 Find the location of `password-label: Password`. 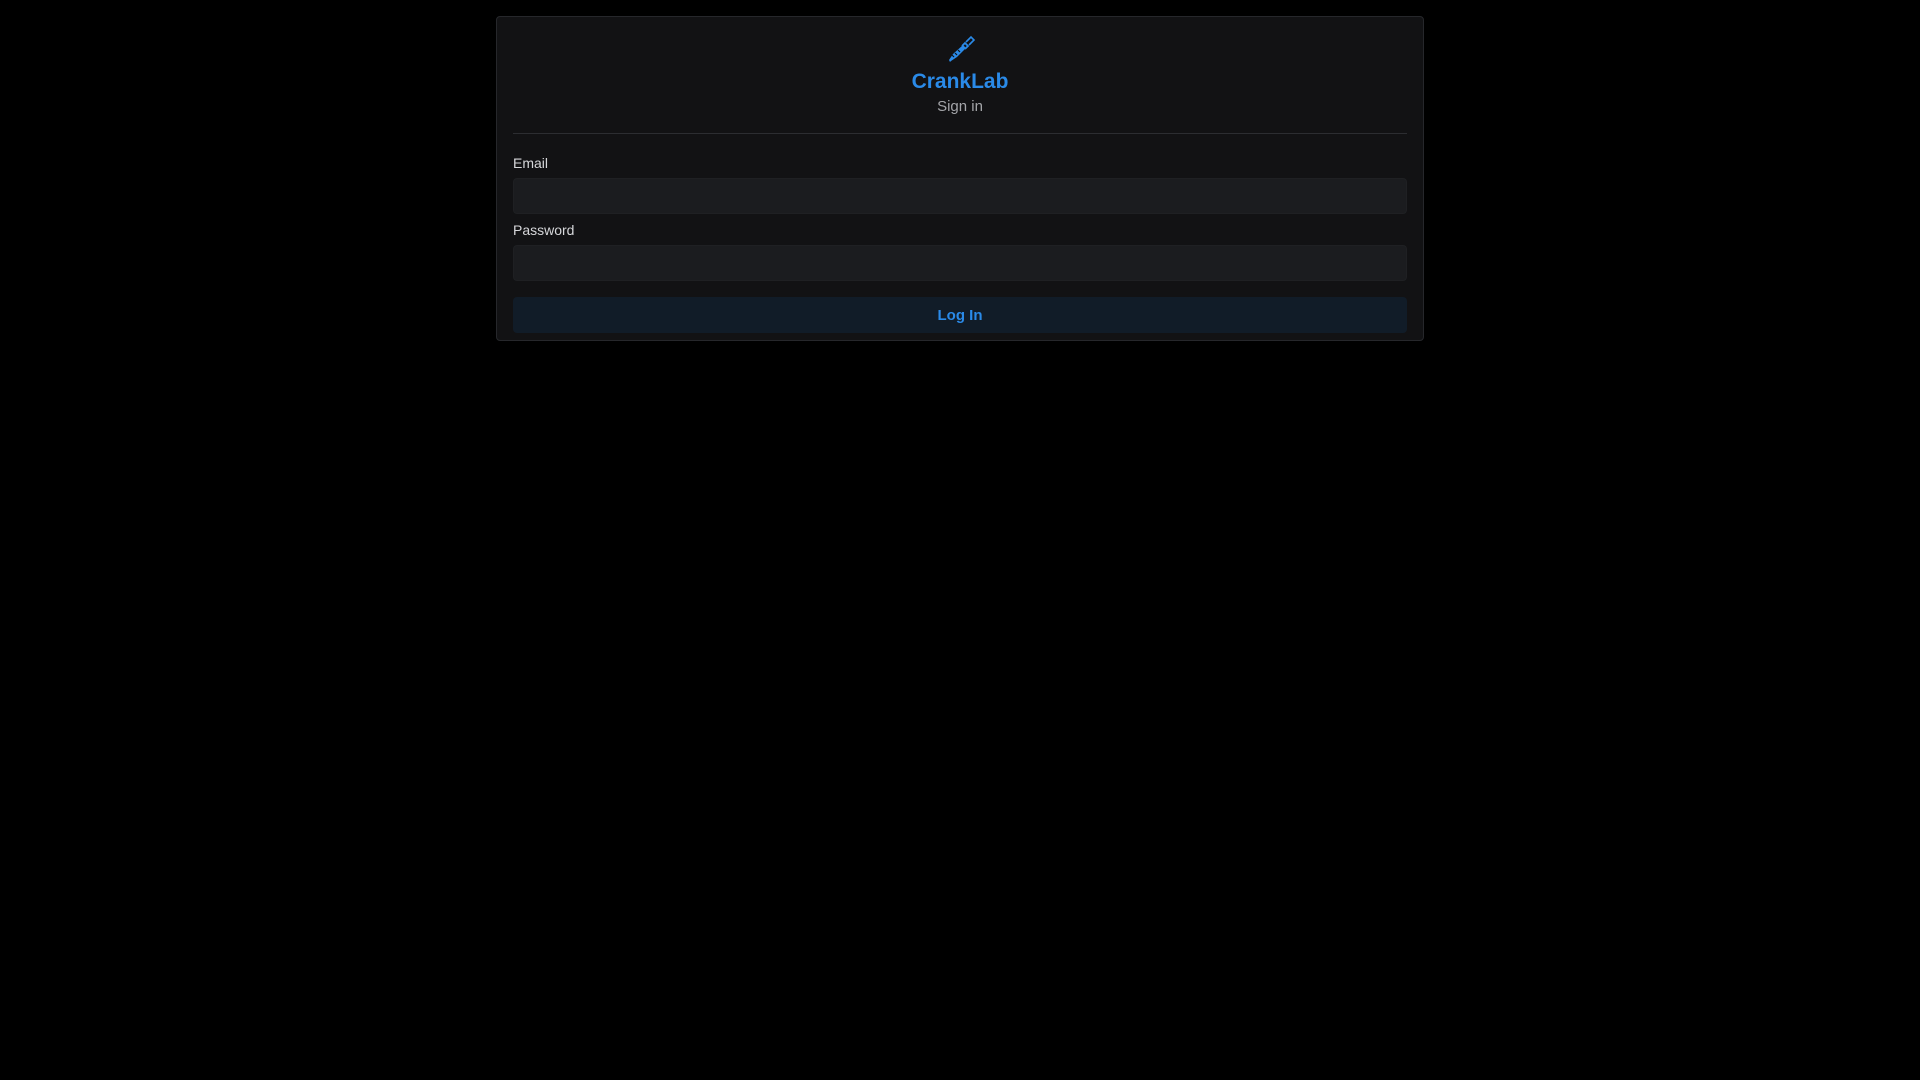

password-label: Password is located at coordinates (544, 230).